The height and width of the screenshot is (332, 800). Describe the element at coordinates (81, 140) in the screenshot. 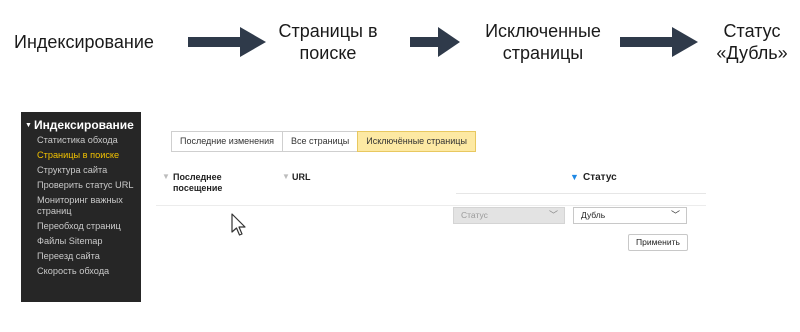

I see `sidebar-item-crawl-stats: Статистика обхода` at that location.